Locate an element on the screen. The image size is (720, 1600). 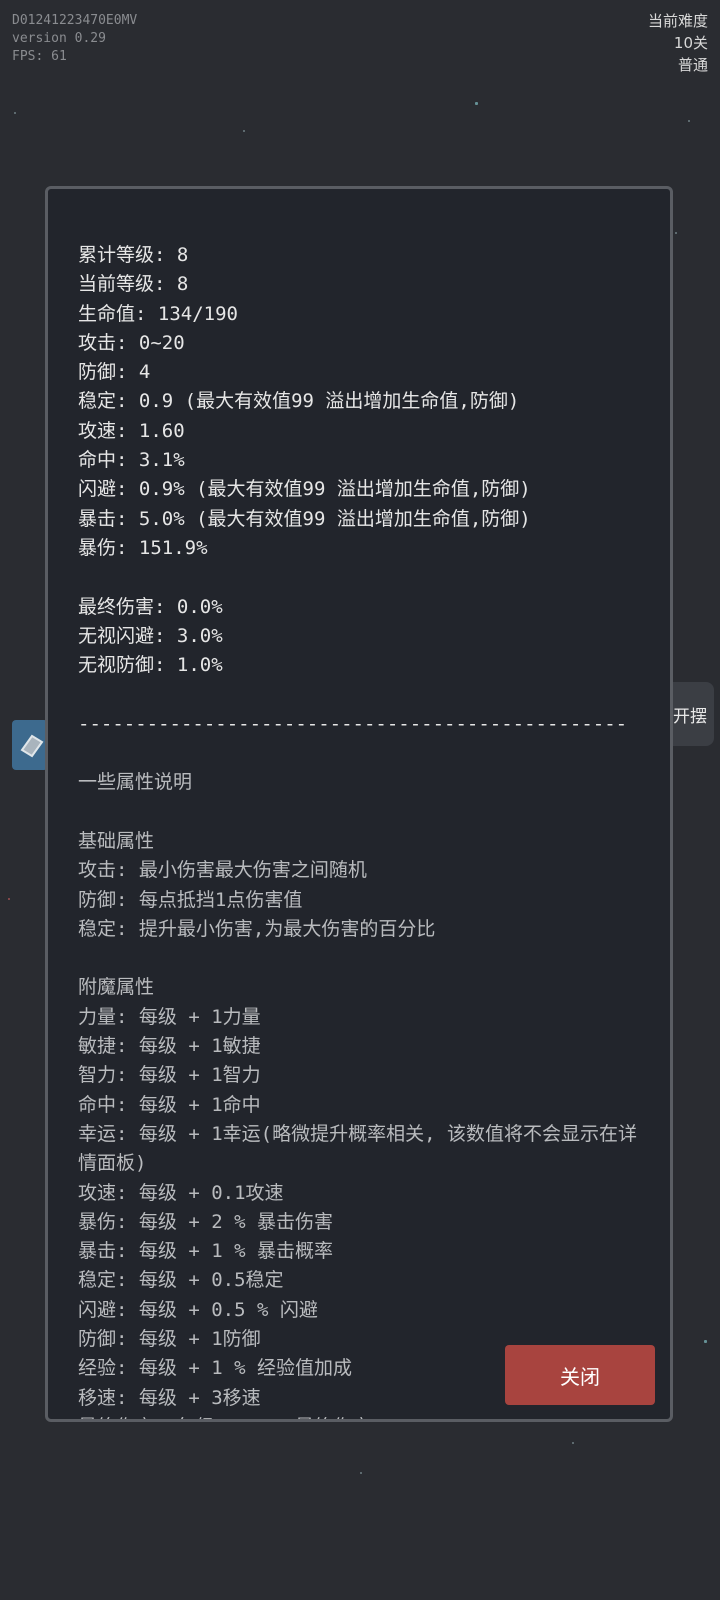
enchant-agility: 敏捷: 每级 + 1敏捷 is located at coordinates (169, 1046).